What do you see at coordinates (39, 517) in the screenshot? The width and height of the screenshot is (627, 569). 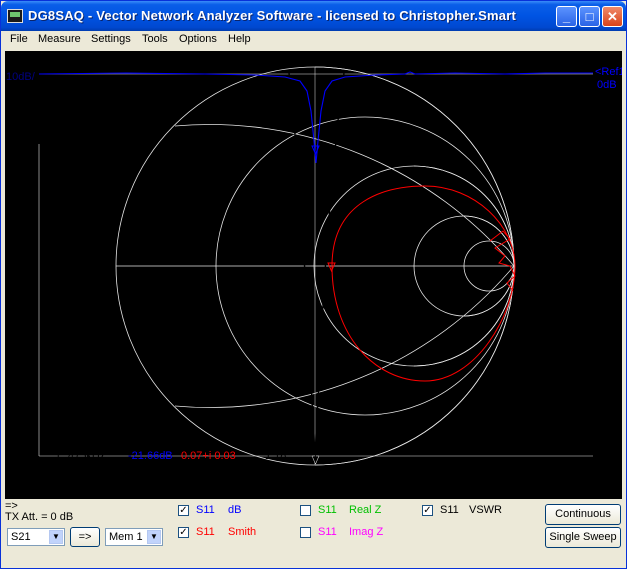 I see `tx-attenuation-label: TX Att. = 0 dB` at bounding box center [39, 517].